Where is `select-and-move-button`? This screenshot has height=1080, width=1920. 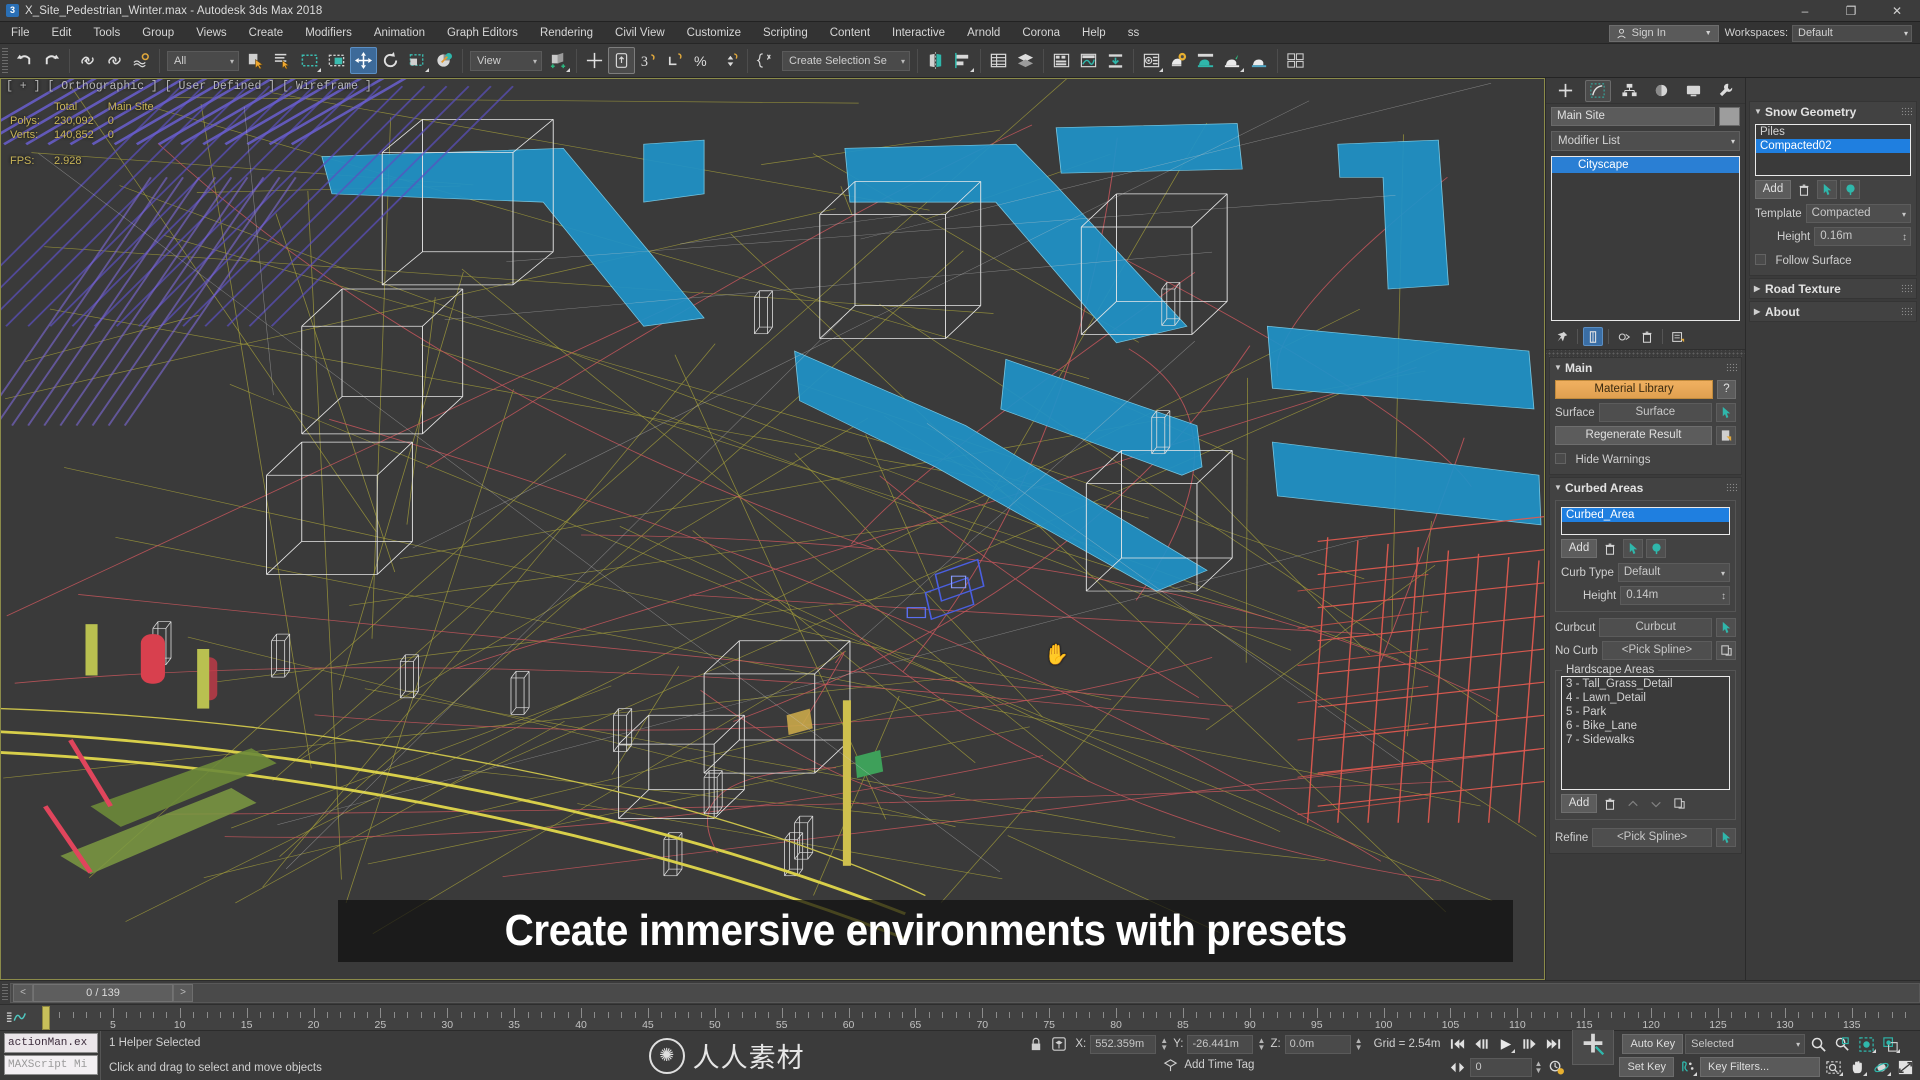 select-and-move-button is located at coordinates (363, 60).